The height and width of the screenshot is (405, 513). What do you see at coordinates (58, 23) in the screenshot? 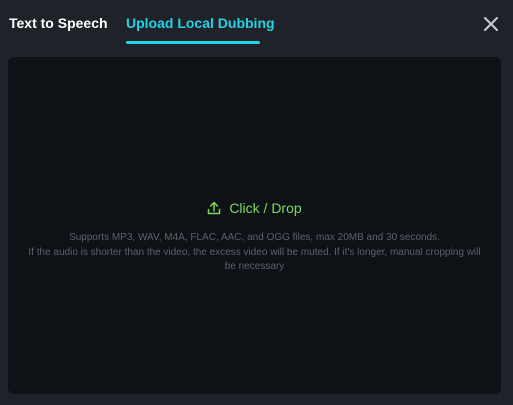
I see `tab-text-to-speech: Text to Speech` at bounding box center [58, 23].